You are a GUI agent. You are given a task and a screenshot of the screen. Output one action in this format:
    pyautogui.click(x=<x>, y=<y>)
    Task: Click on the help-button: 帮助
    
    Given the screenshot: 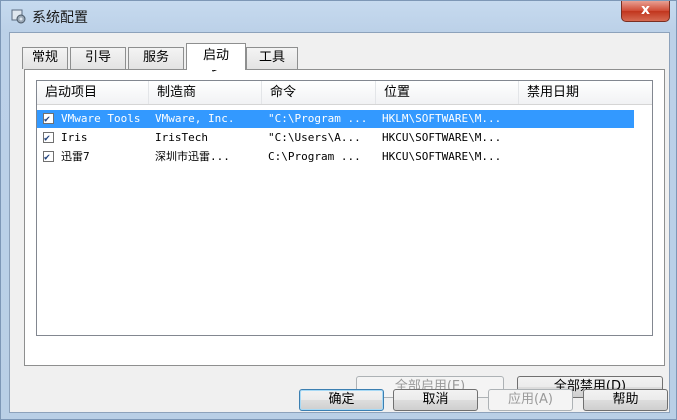 What is the action you would take?
    pyautogui.click(x=625, y=400)
    